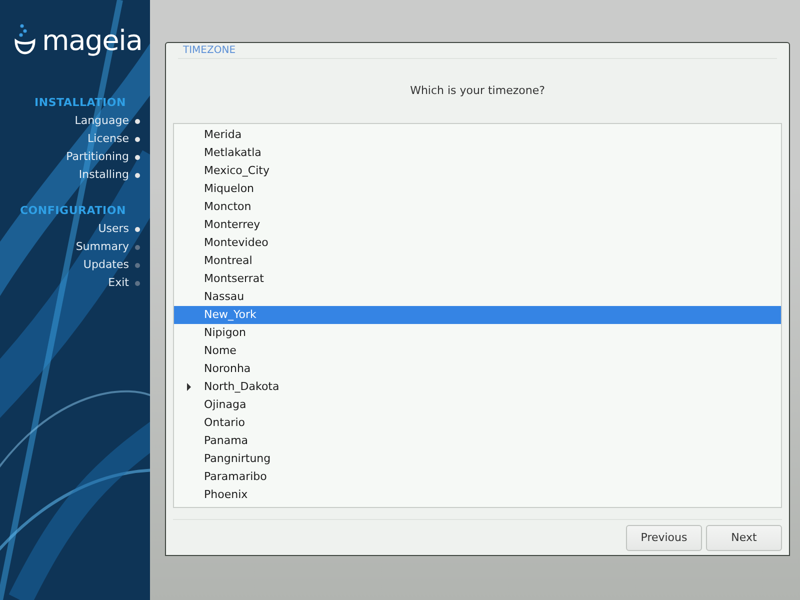 This screenshot has width=800, height=600. What do you see at coordinates (234, 278) in the screenshot?
I see `timezone-label: Montserrat` at bounding box center [234, 278].